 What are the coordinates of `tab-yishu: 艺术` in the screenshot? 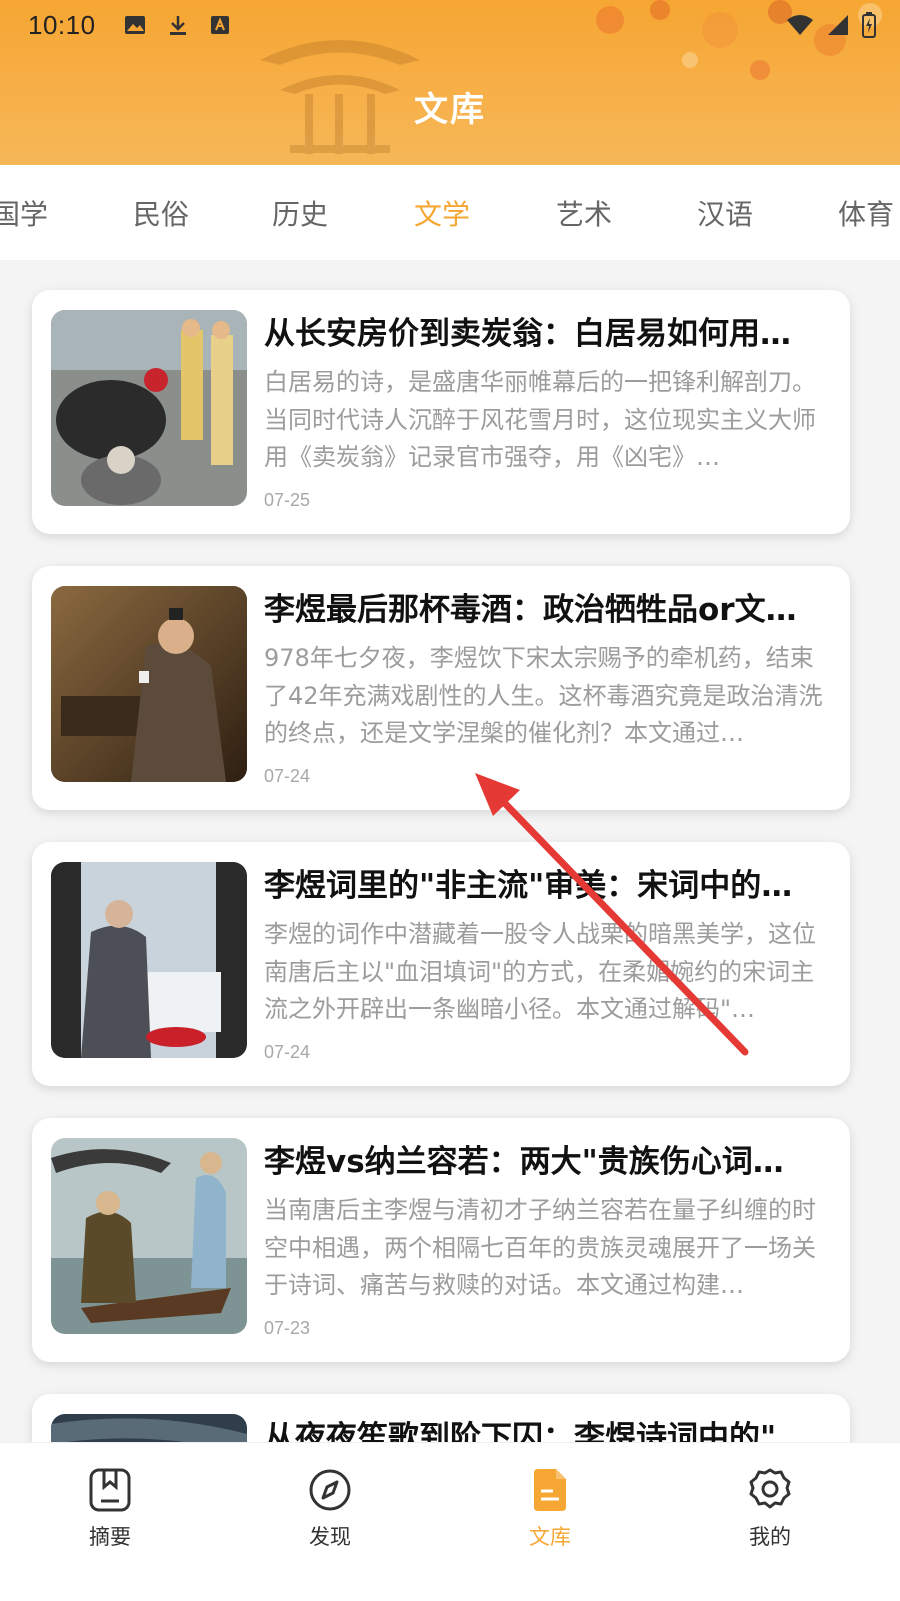 It's located at (584, 213).